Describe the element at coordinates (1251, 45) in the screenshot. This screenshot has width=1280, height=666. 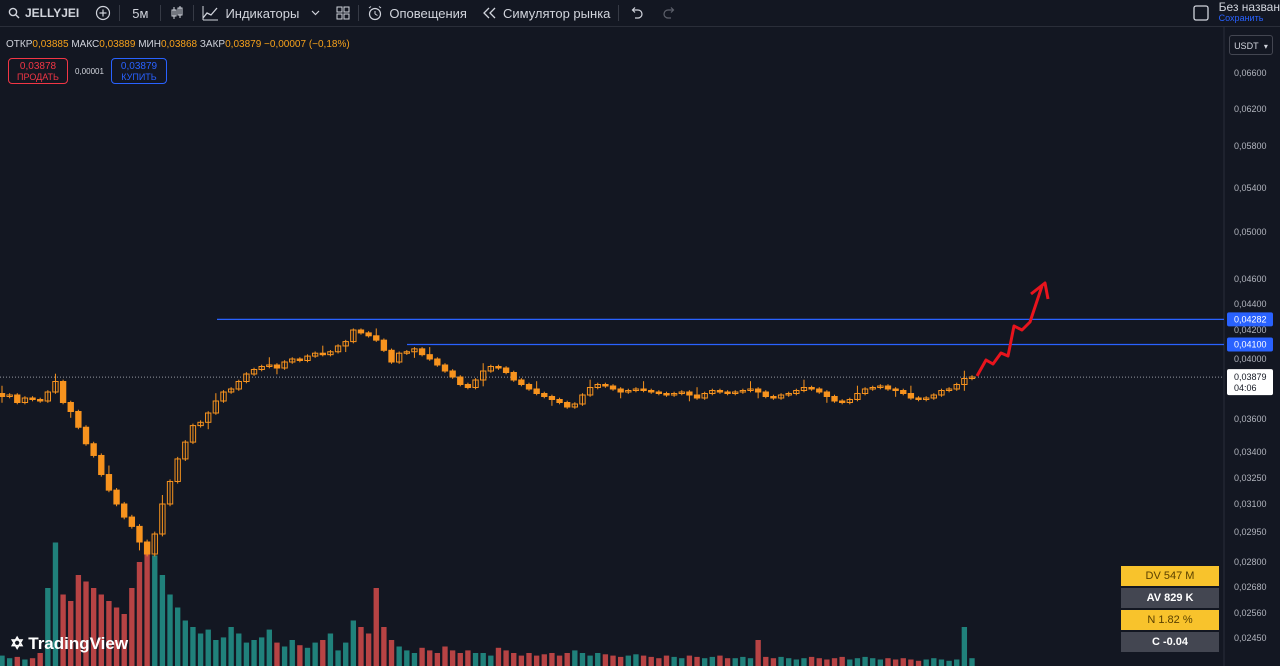
I see `currency-selector: USDT ▾` at that location.